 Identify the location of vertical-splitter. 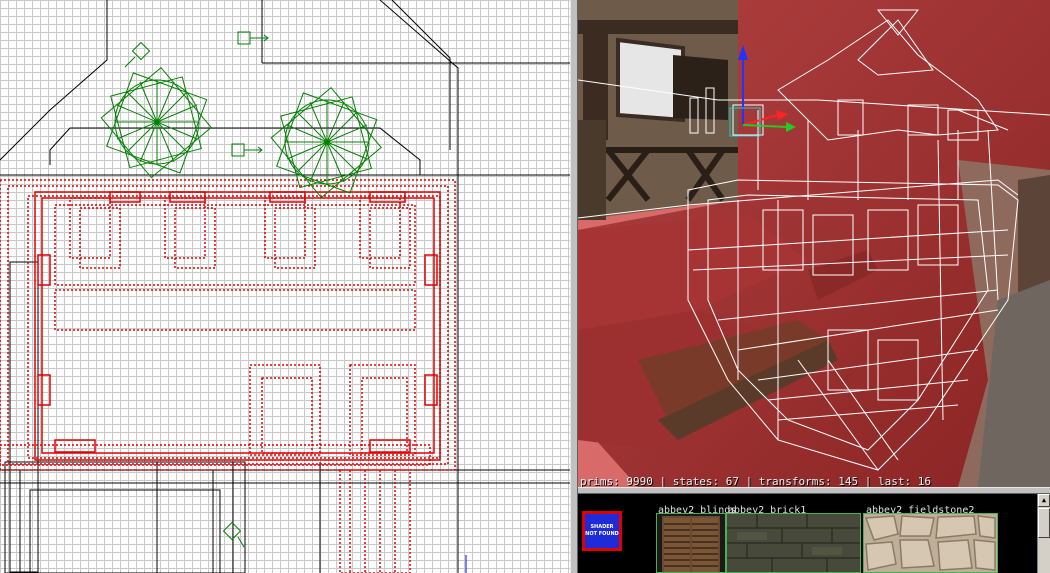
(574, 286).